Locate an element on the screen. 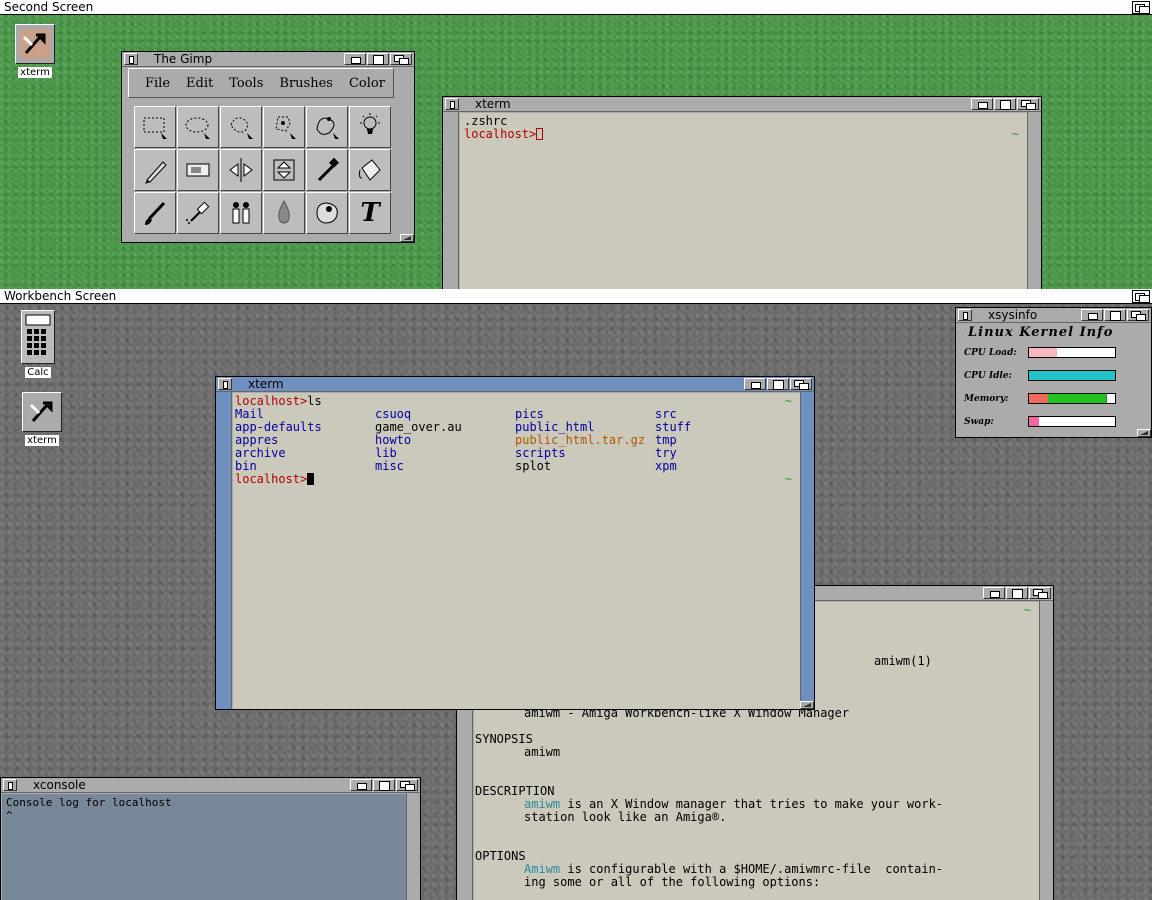 The width and height of the screenshot is (1152, 900). desktop-icon-xterm-workbench: xterm is located at coordinates (42, 419).